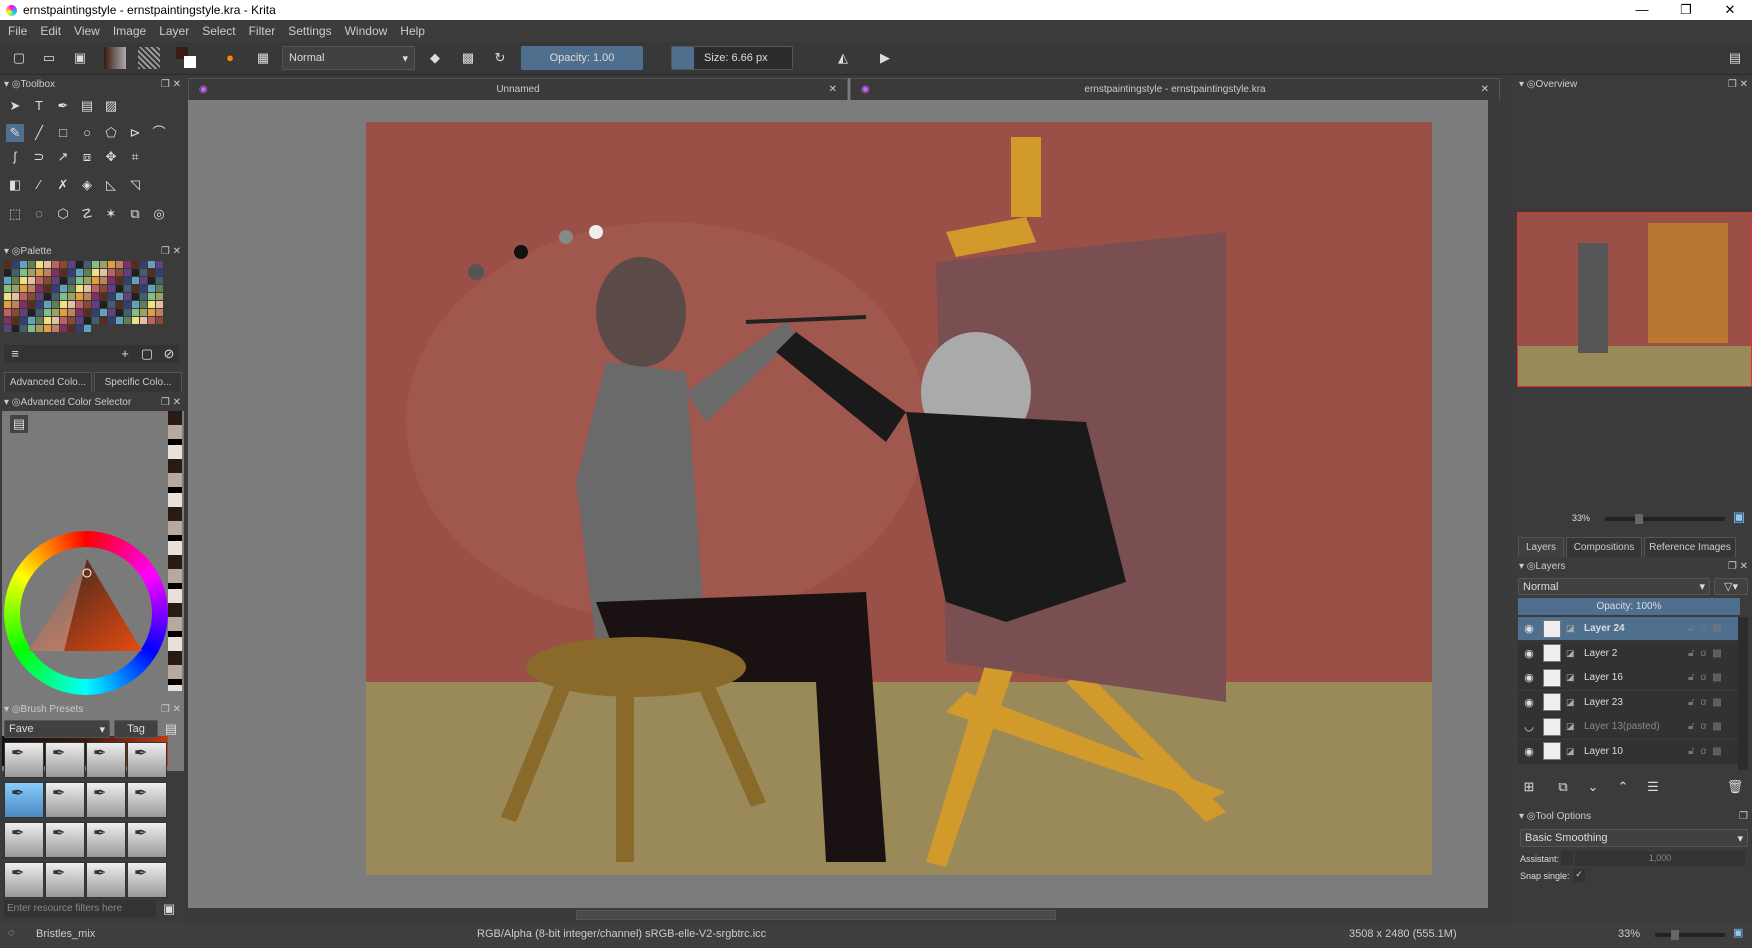 The width and height of the screenshot is (1752, 948). I want to click on edit-shapes-tool-icon: ✒, so click(63, 106).